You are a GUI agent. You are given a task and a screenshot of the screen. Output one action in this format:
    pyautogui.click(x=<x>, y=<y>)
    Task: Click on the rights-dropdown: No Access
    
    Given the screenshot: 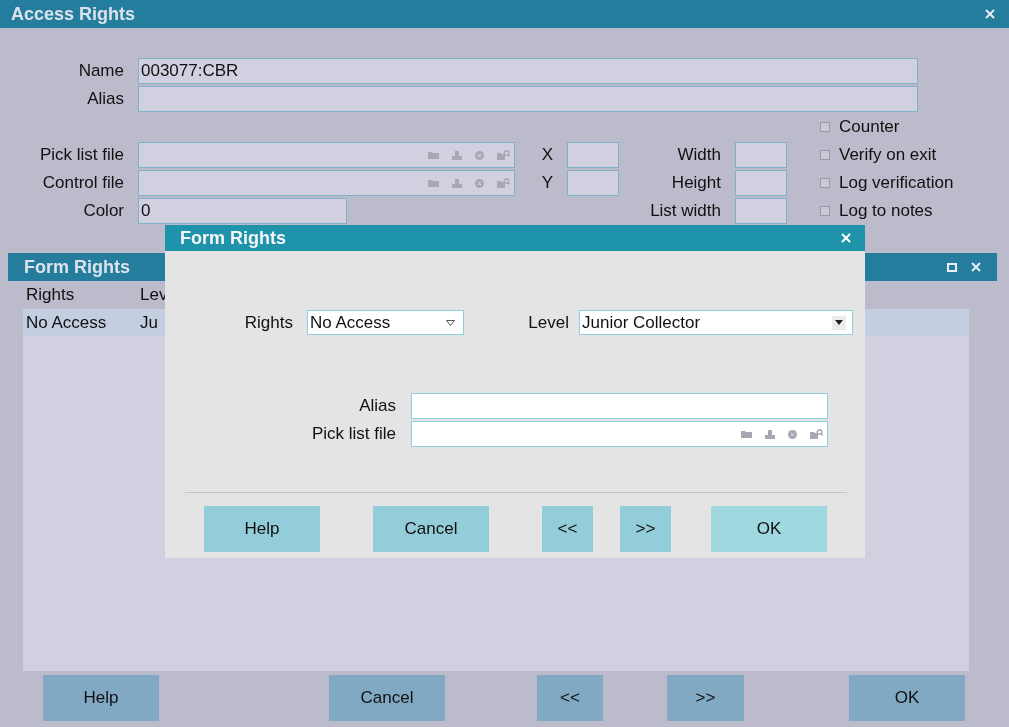 What is the action you would take?
    pyautogui.click(x=385, y=322)
    